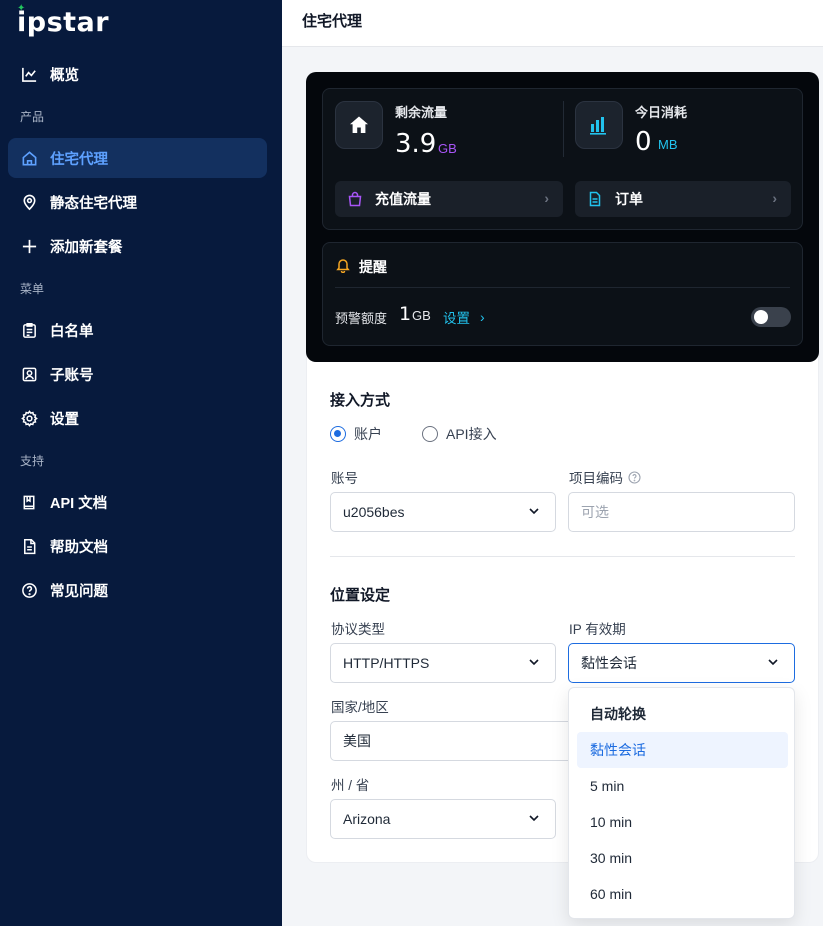 This screenshot has height=926, width=823. I want to click on alert-quota-unit: GB, so click(421, 315).